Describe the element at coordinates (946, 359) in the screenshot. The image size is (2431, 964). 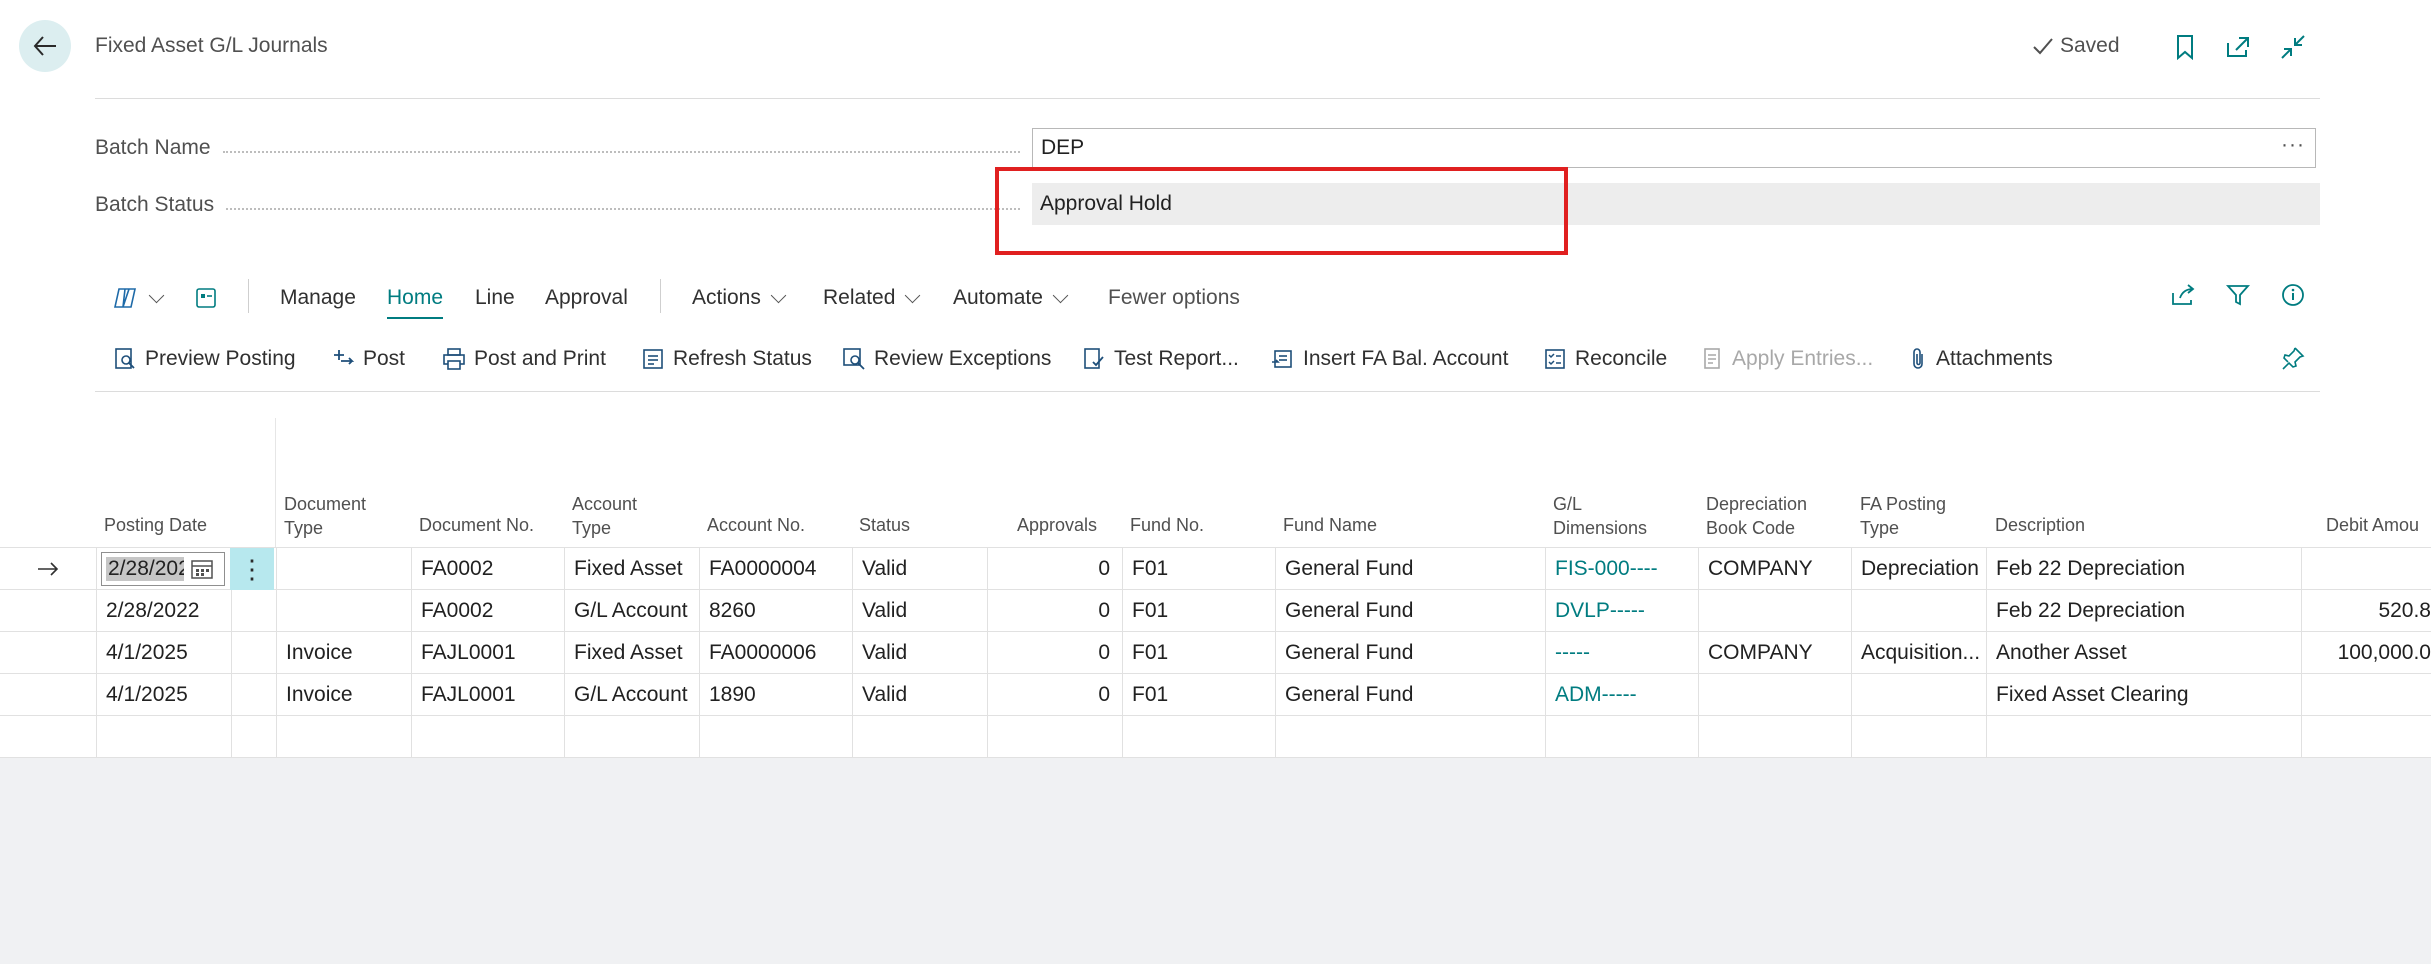
I see `review-exceptions-button: Review Exceptions` at that location.